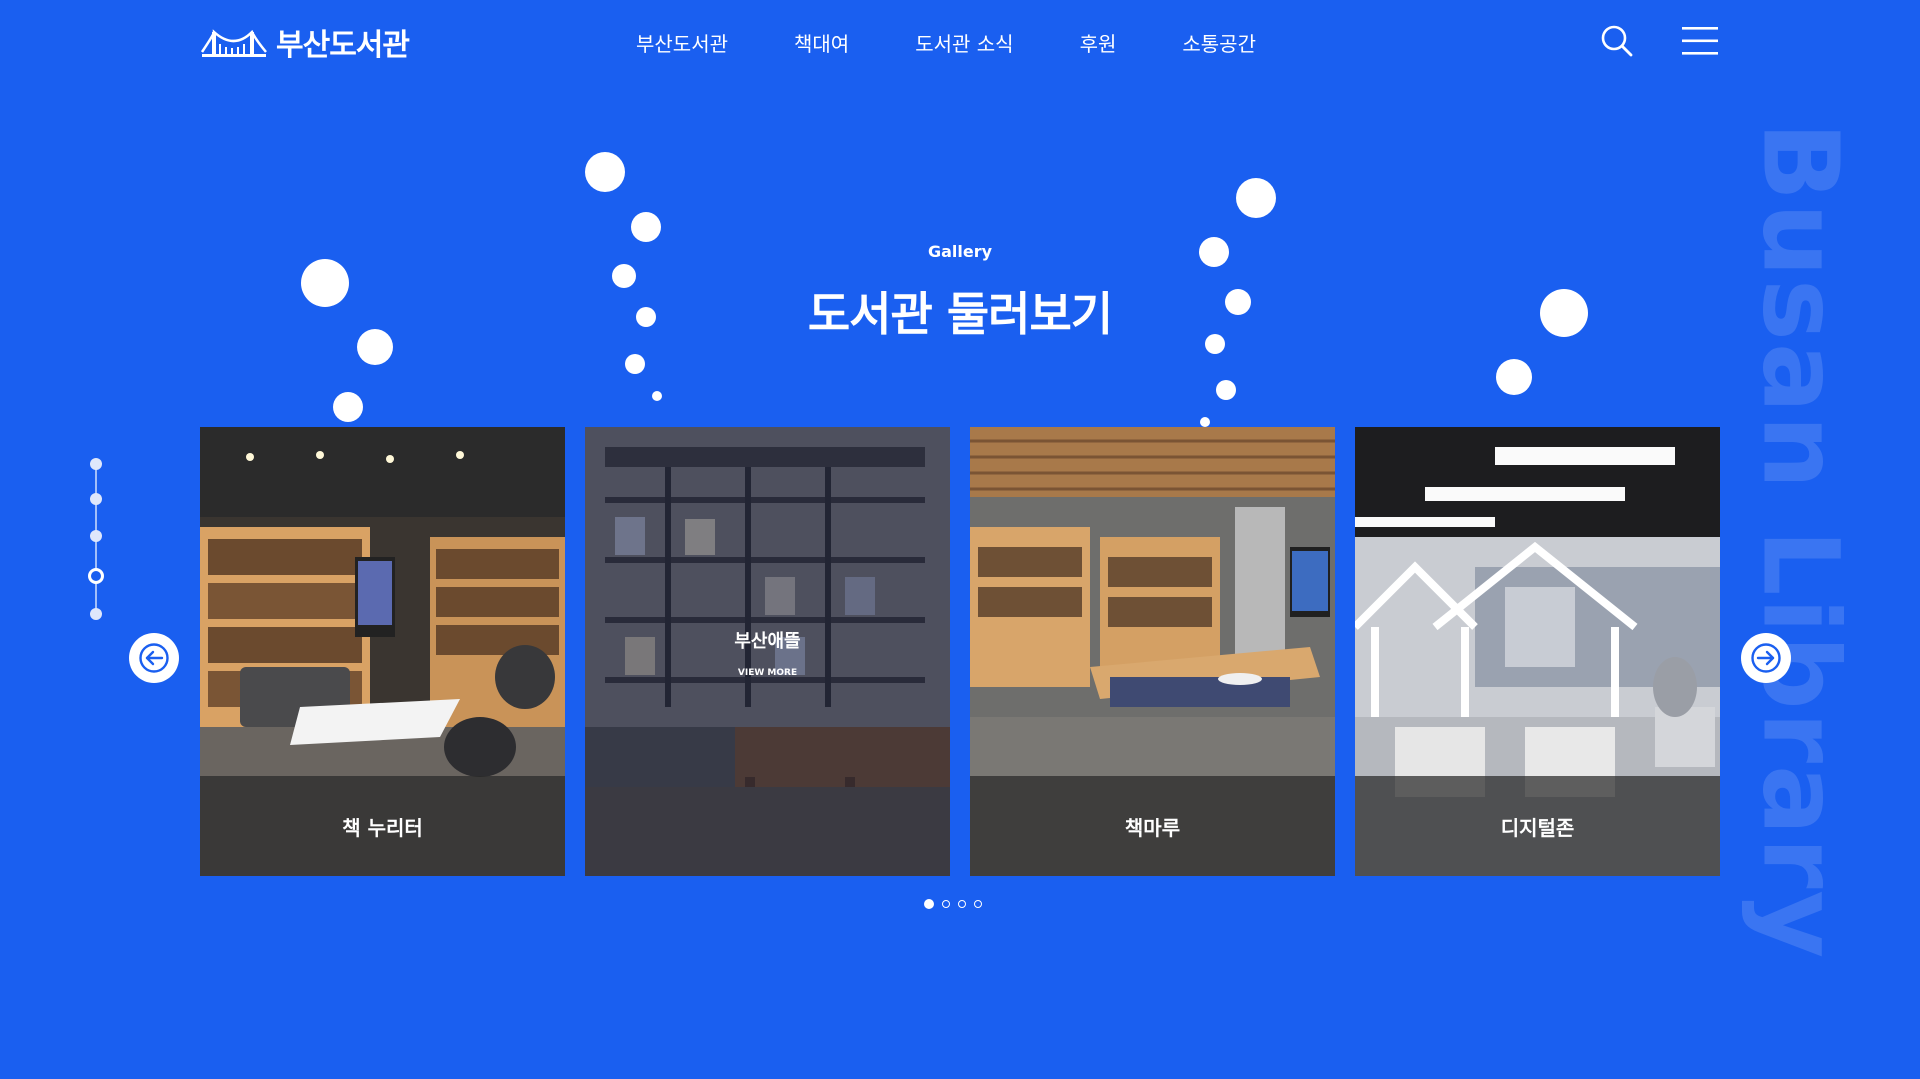 The height and width of the screenshot is (1079, 1920). I want to click on prev-slide-button, so click(154, 658).